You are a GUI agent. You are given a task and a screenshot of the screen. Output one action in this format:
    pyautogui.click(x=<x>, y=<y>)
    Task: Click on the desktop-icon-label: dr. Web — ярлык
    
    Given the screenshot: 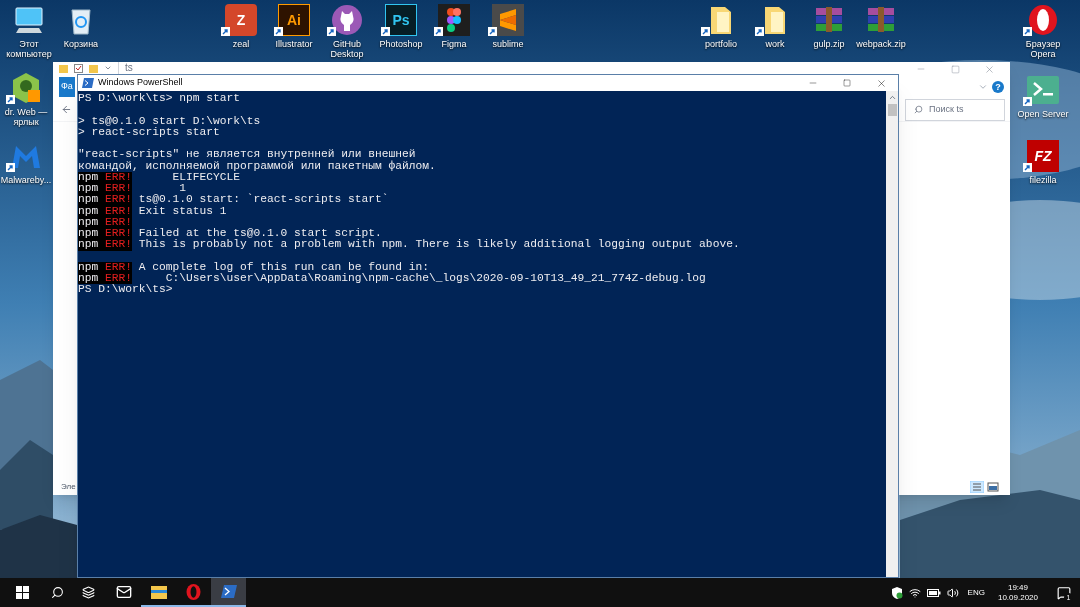 What is the action you would take?
    pyautogui.click(x=26, y=117)
    